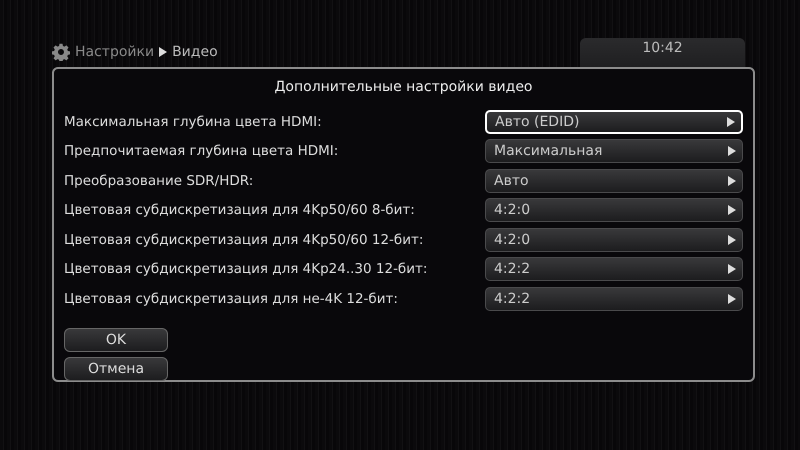 This screenshot has height=450, width=800. Describe the element at coordinates (116, 368) in the screenshot. I see `dialog-button: Отмена` at that location.